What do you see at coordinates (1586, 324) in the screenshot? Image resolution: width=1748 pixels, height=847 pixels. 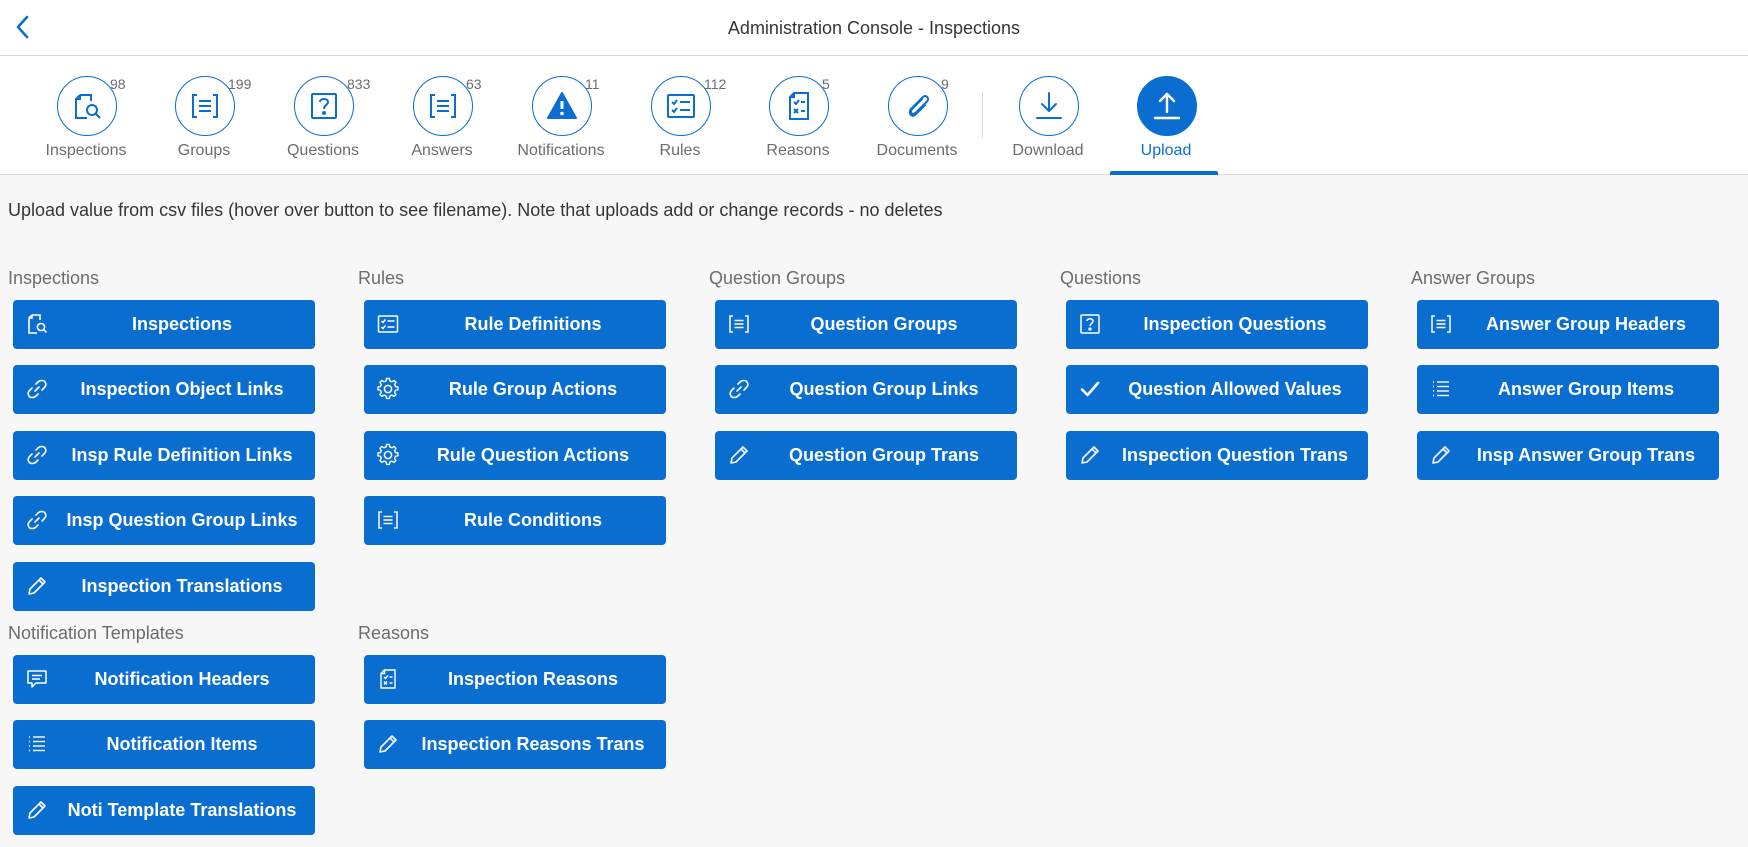 I see `button-label: Answer Group Headers` at bounding box center [1586, 324].